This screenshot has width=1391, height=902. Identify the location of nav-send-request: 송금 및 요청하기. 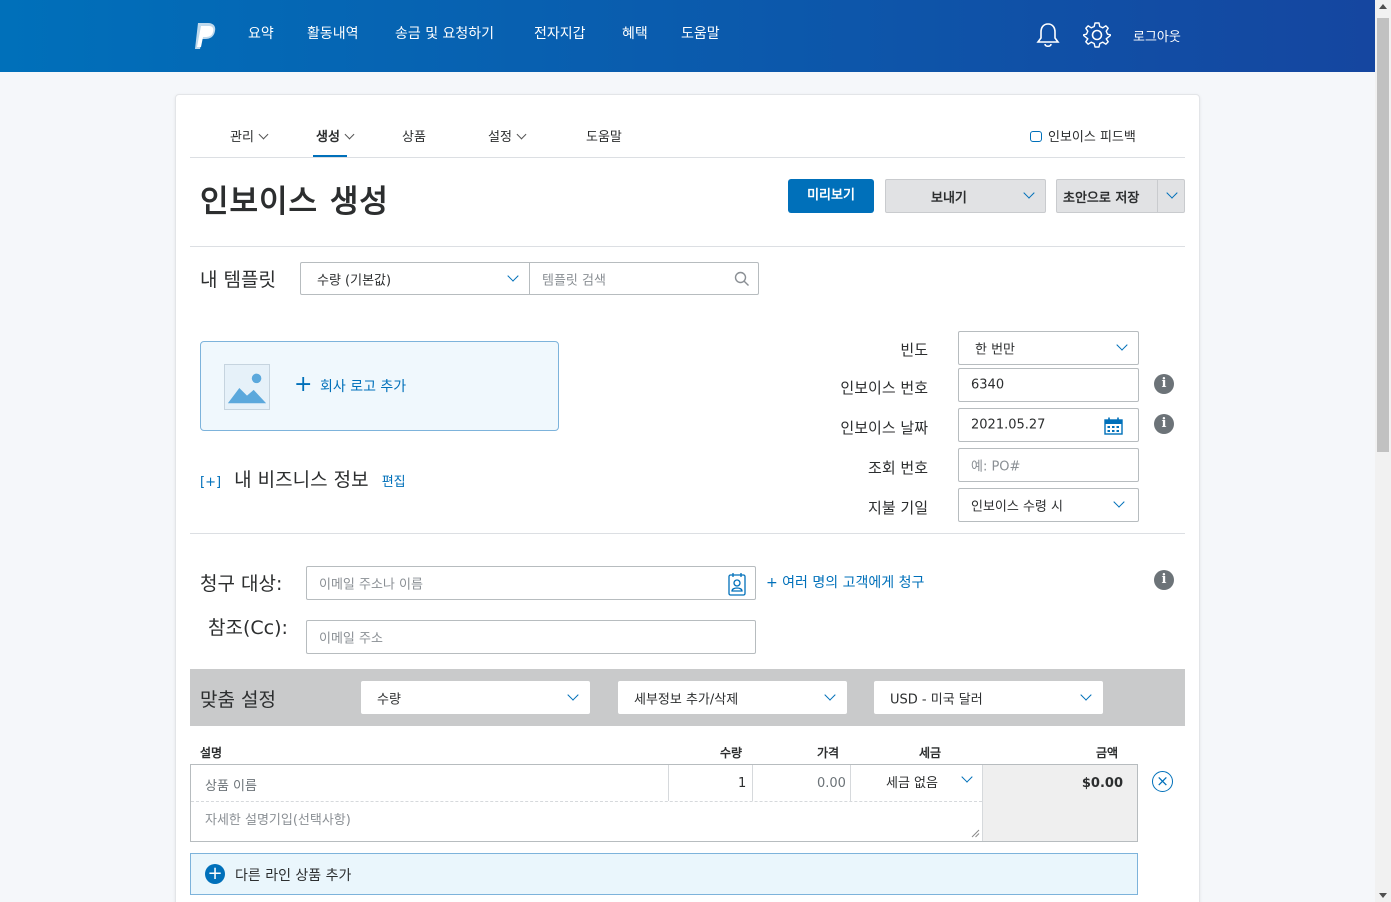
(444, 34).